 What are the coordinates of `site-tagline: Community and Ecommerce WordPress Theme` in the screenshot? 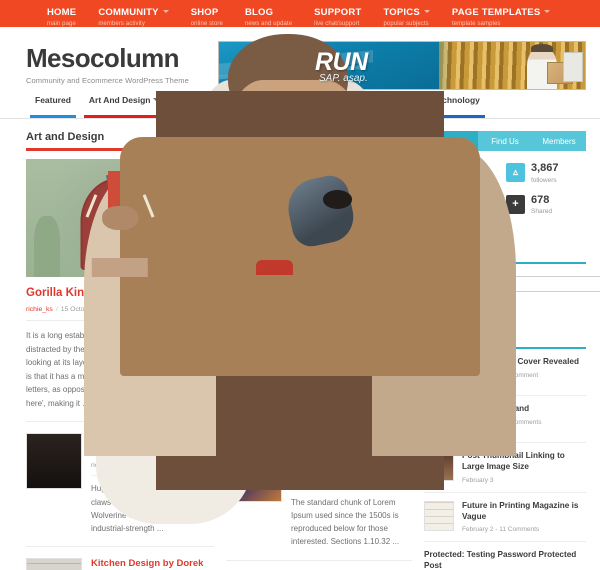 It's located at (107, 80).